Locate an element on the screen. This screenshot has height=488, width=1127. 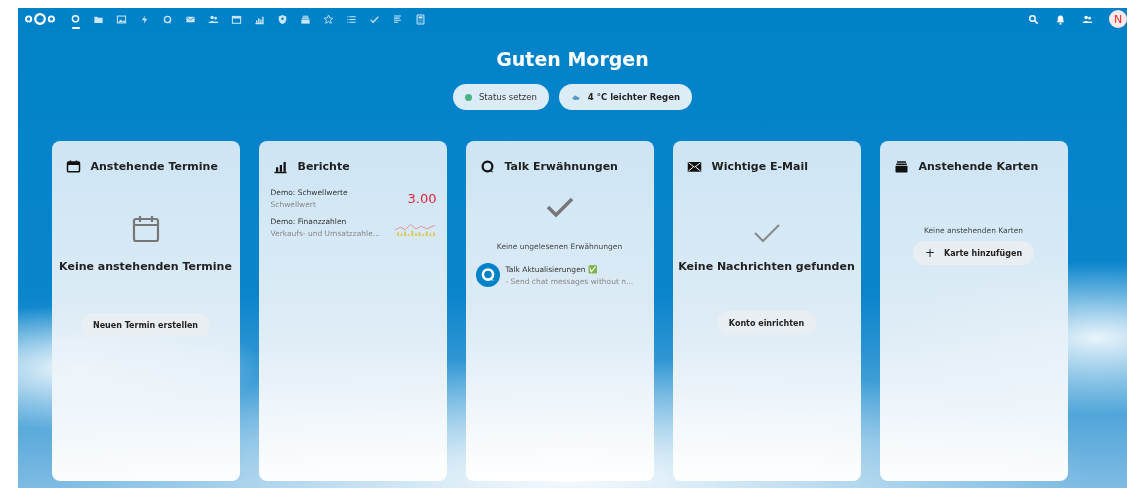
status-button: Status setzen is located at coordinates (500, 97).